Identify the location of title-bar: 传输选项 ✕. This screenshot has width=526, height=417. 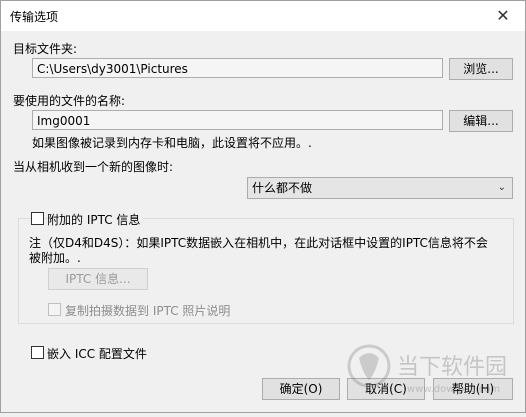
(263, 16).